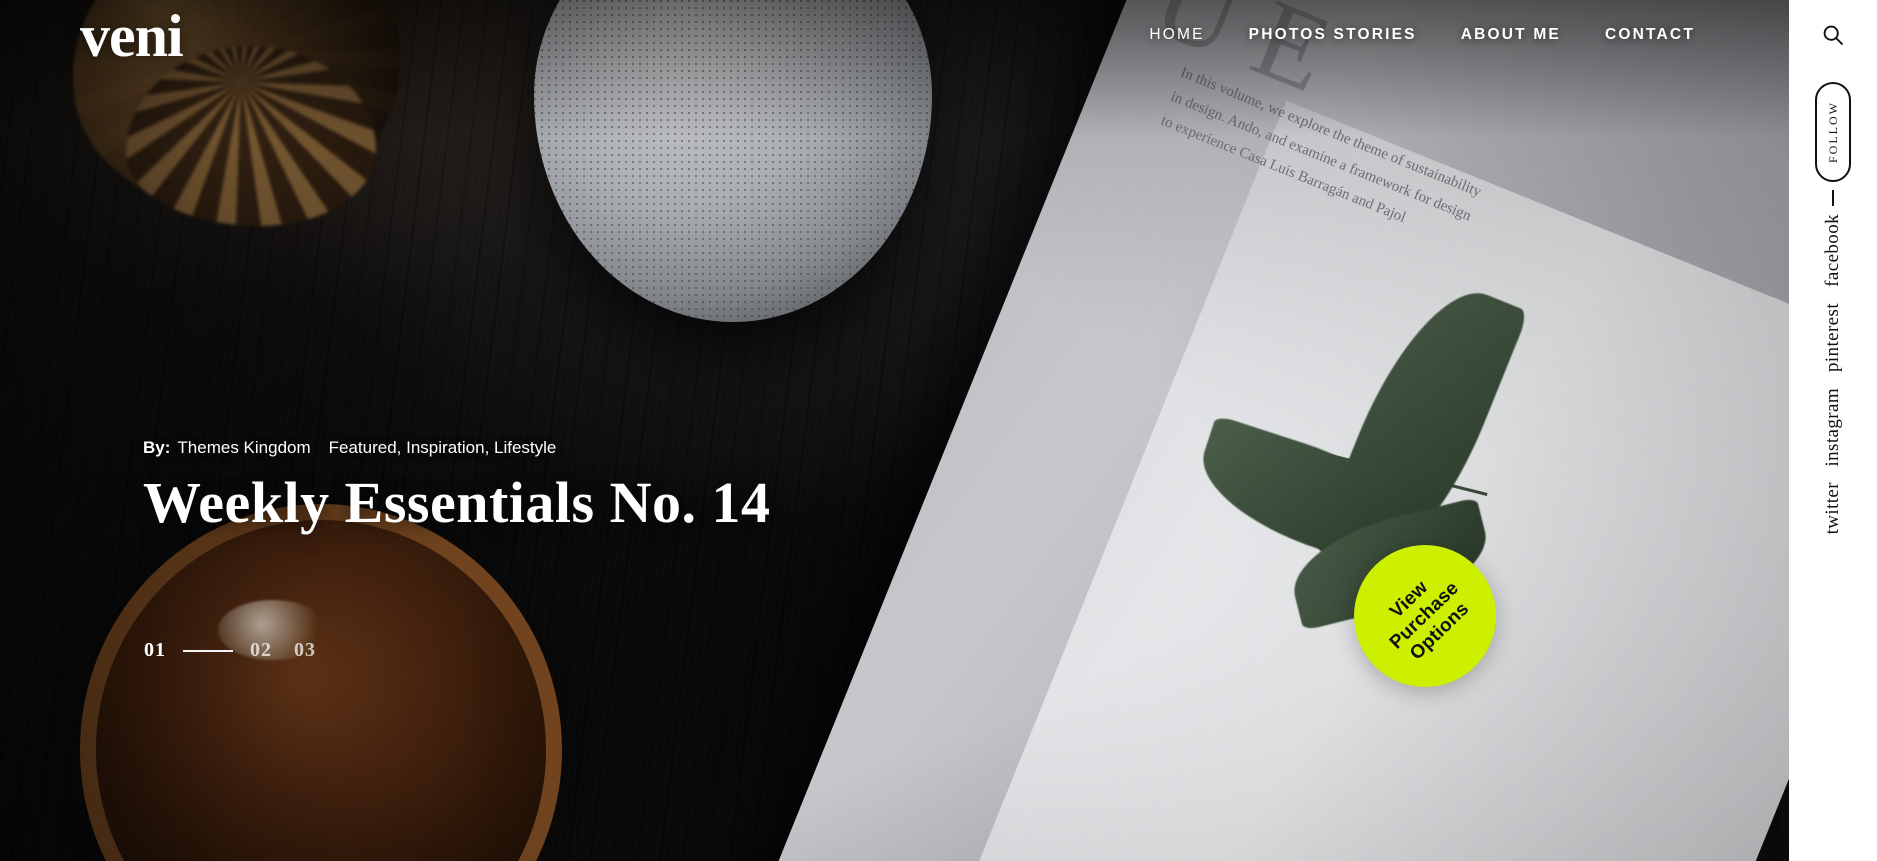  Describe the element at coordinates (261, 650) in the screenshot. I see `slider-dot-02: 02` at that location.